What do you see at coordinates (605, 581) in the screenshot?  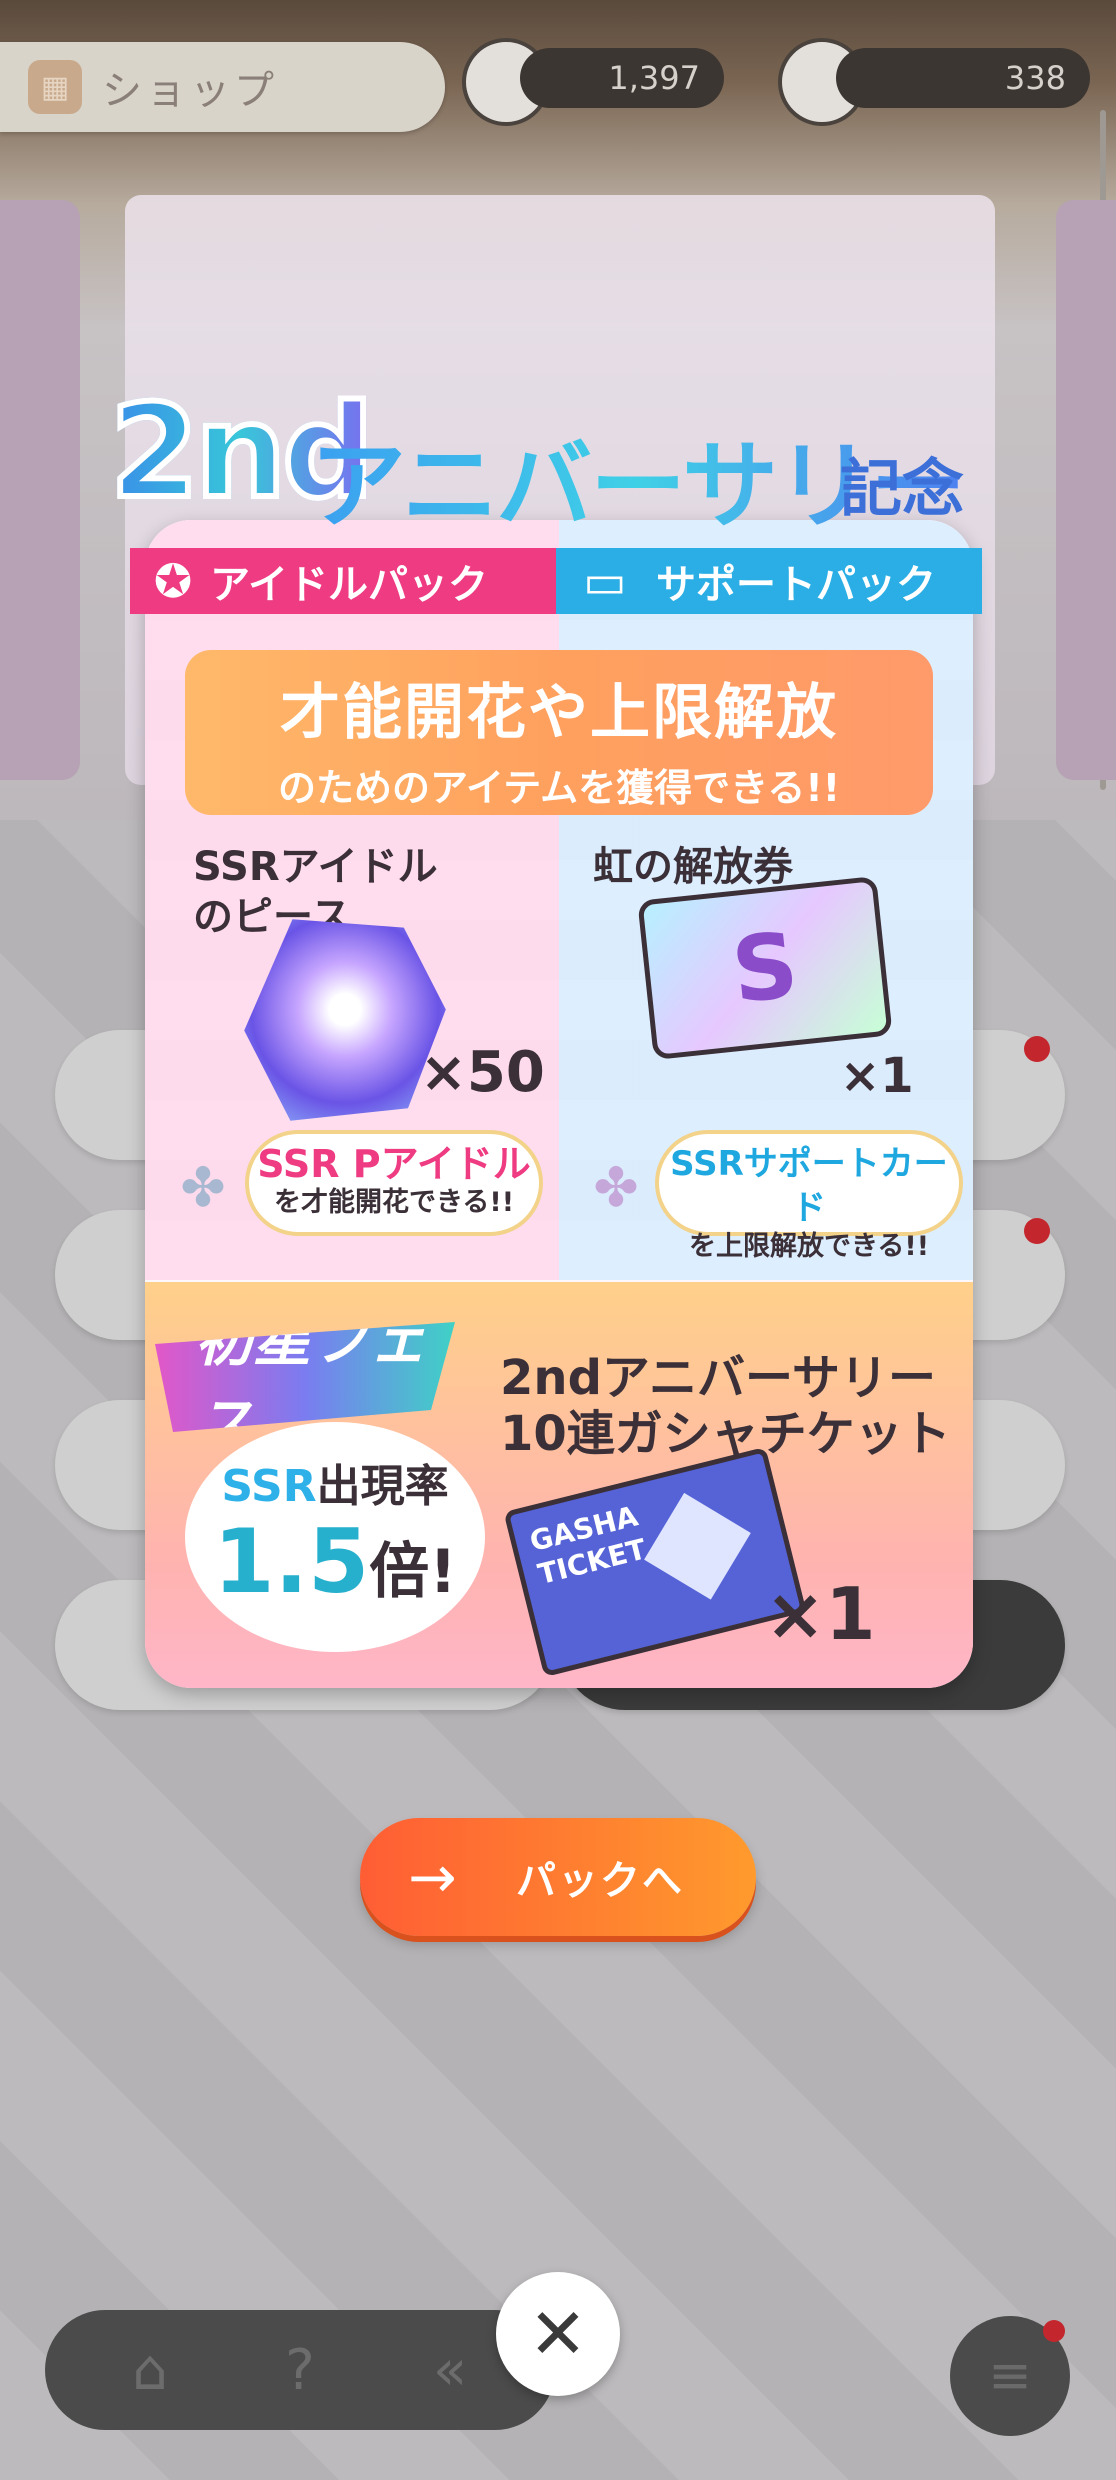 I see `card-icon: ▭` at bounding box center [605, 581].